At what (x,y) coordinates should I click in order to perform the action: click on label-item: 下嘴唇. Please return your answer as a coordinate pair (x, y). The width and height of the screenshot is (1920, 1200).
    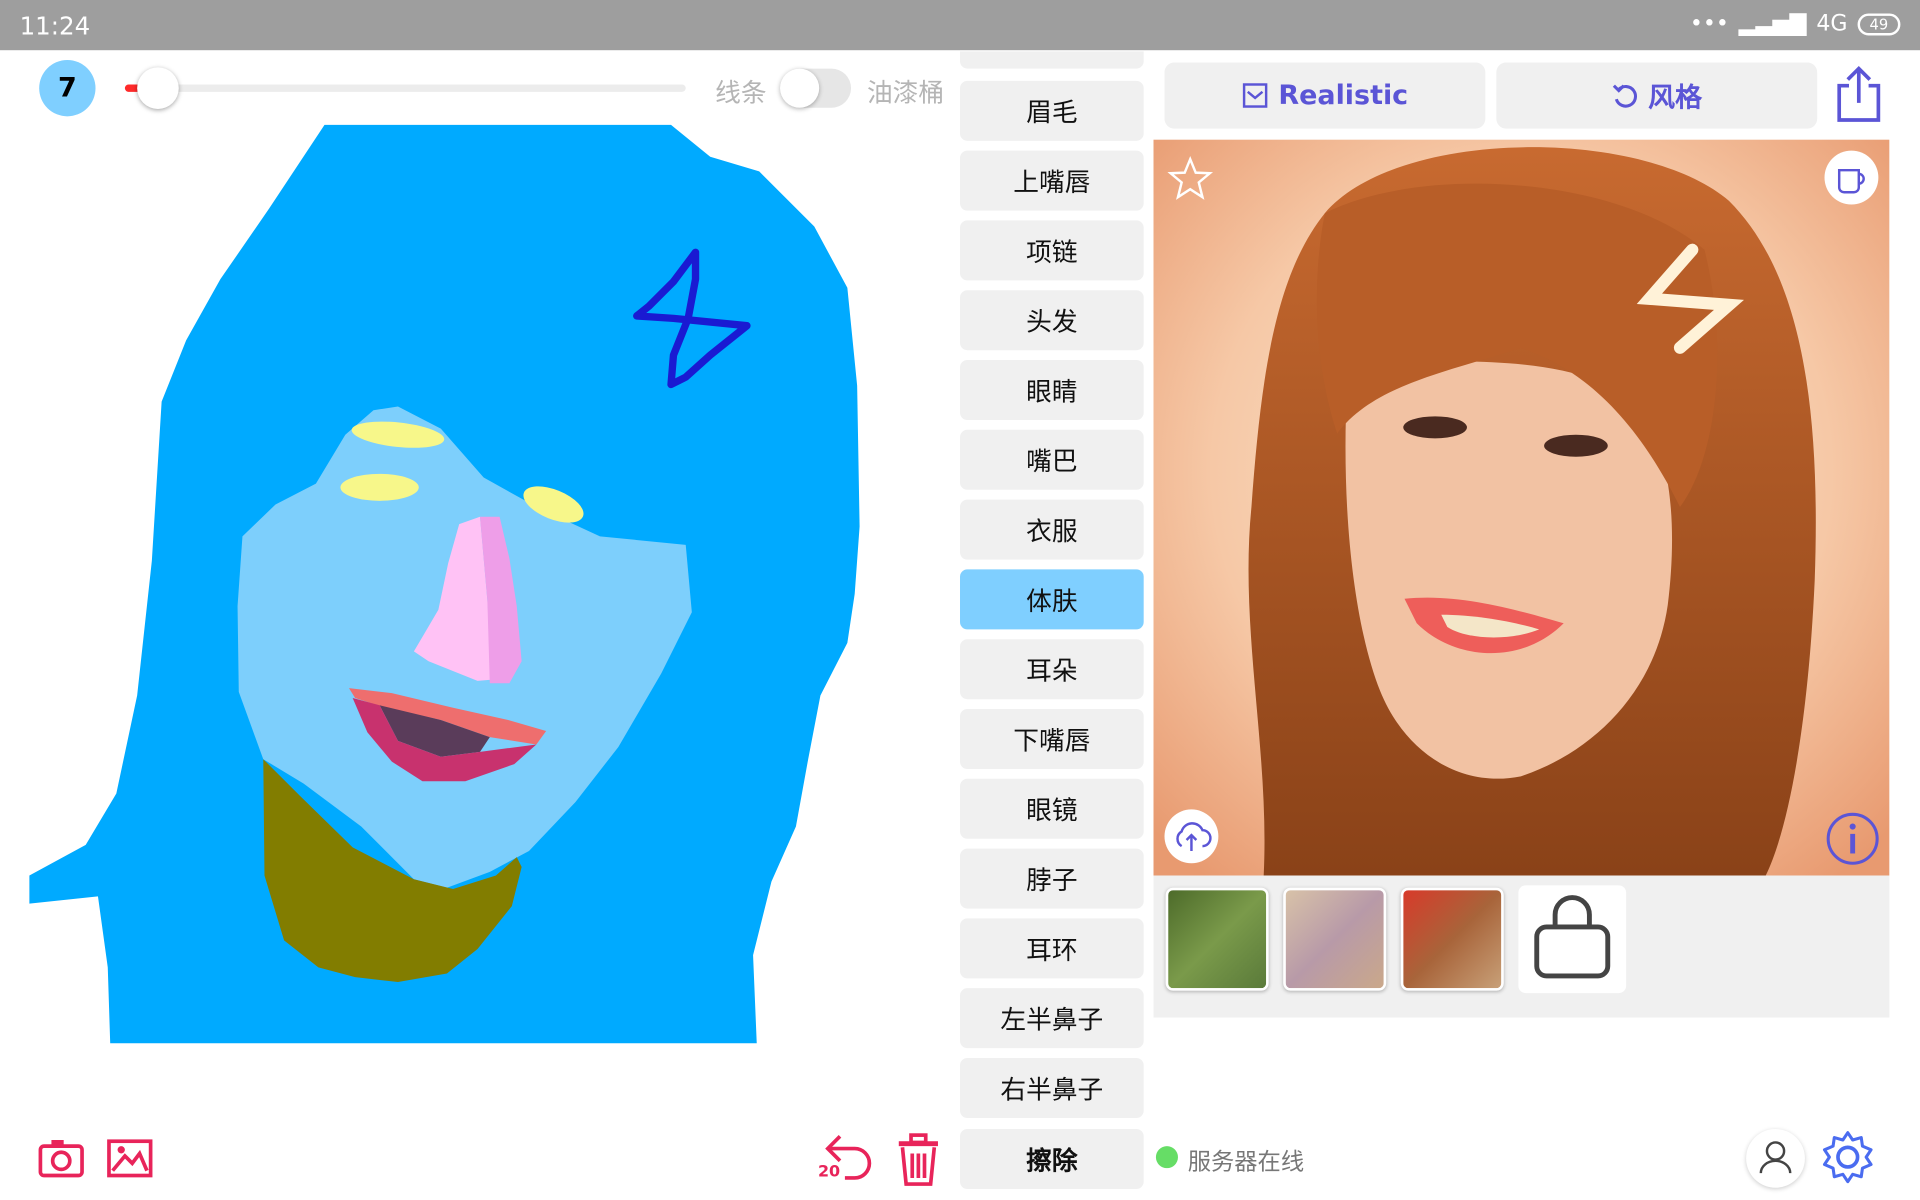
    Looking at the image, I should click on (1052, 738).